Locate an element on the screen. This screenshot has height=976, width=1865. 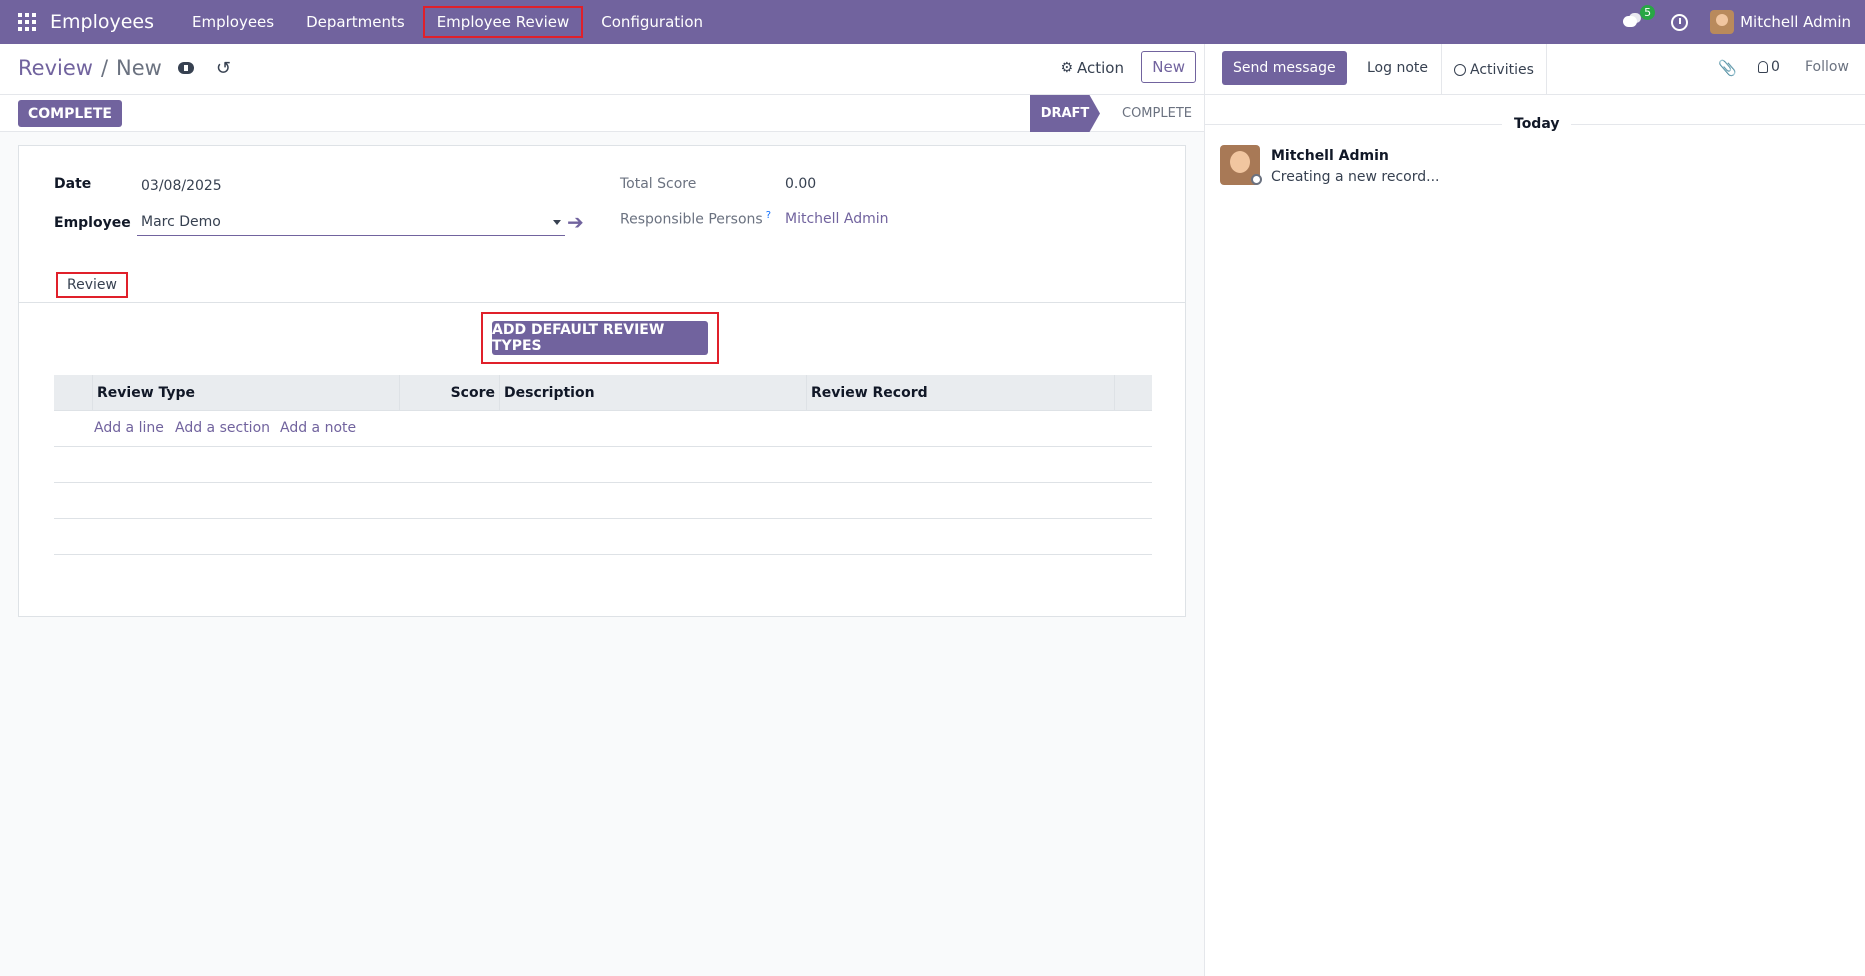
navbar-systray: 5 Mitchell Admin is located at coordinates (1737, 22).